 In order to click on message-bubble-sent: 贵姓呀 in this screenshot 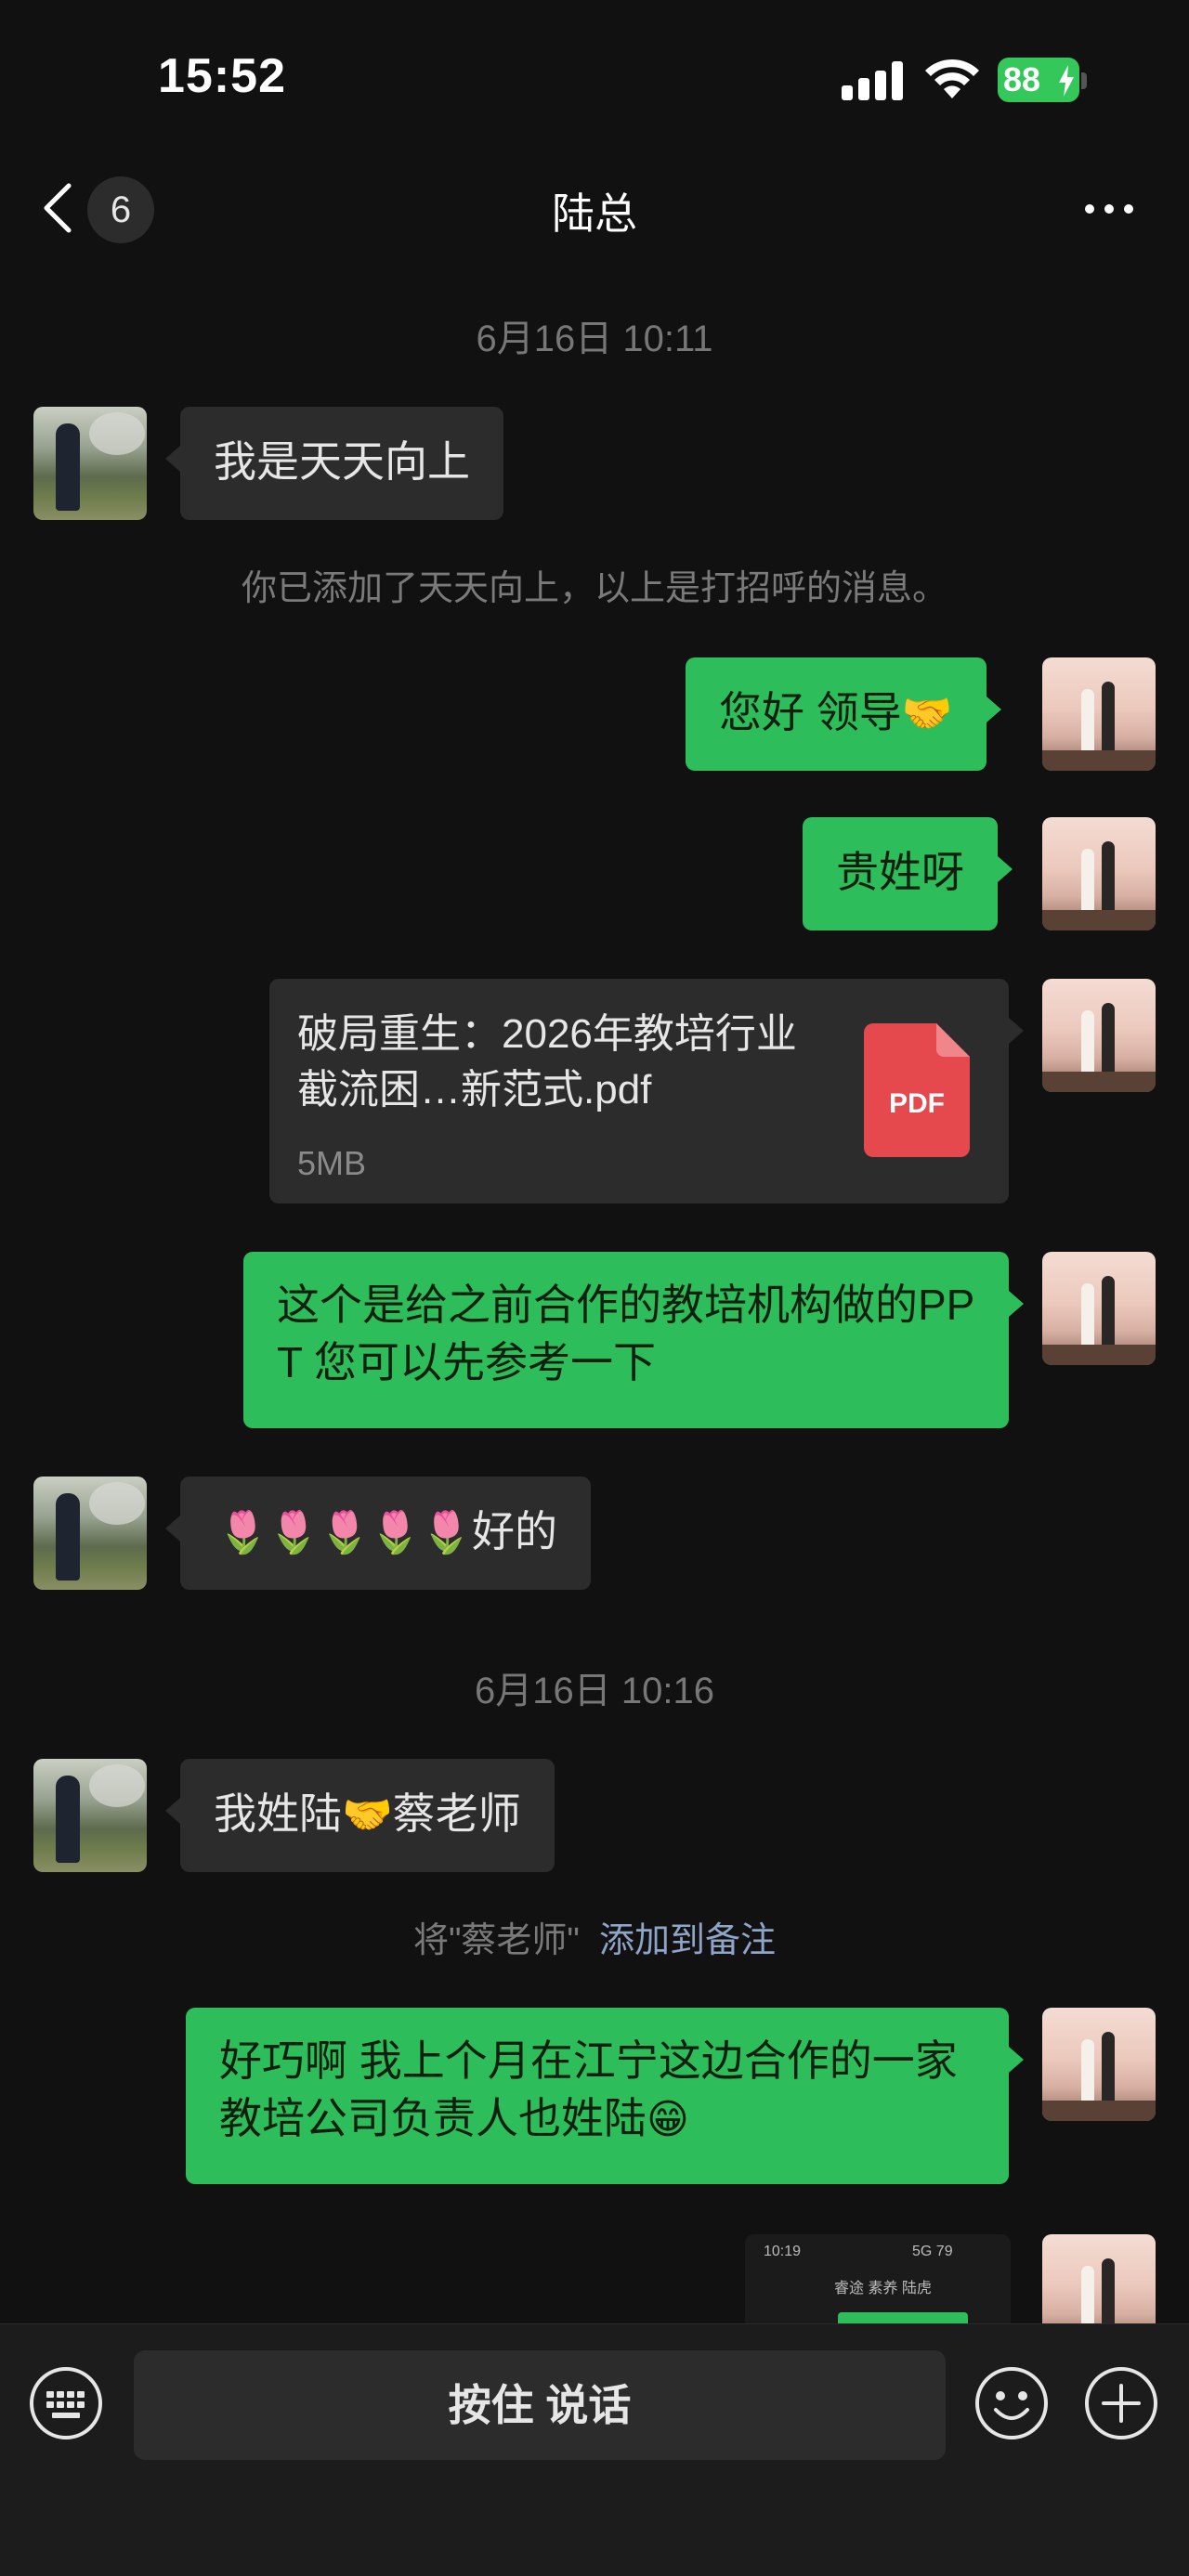, I will do `click(908, 873)`.